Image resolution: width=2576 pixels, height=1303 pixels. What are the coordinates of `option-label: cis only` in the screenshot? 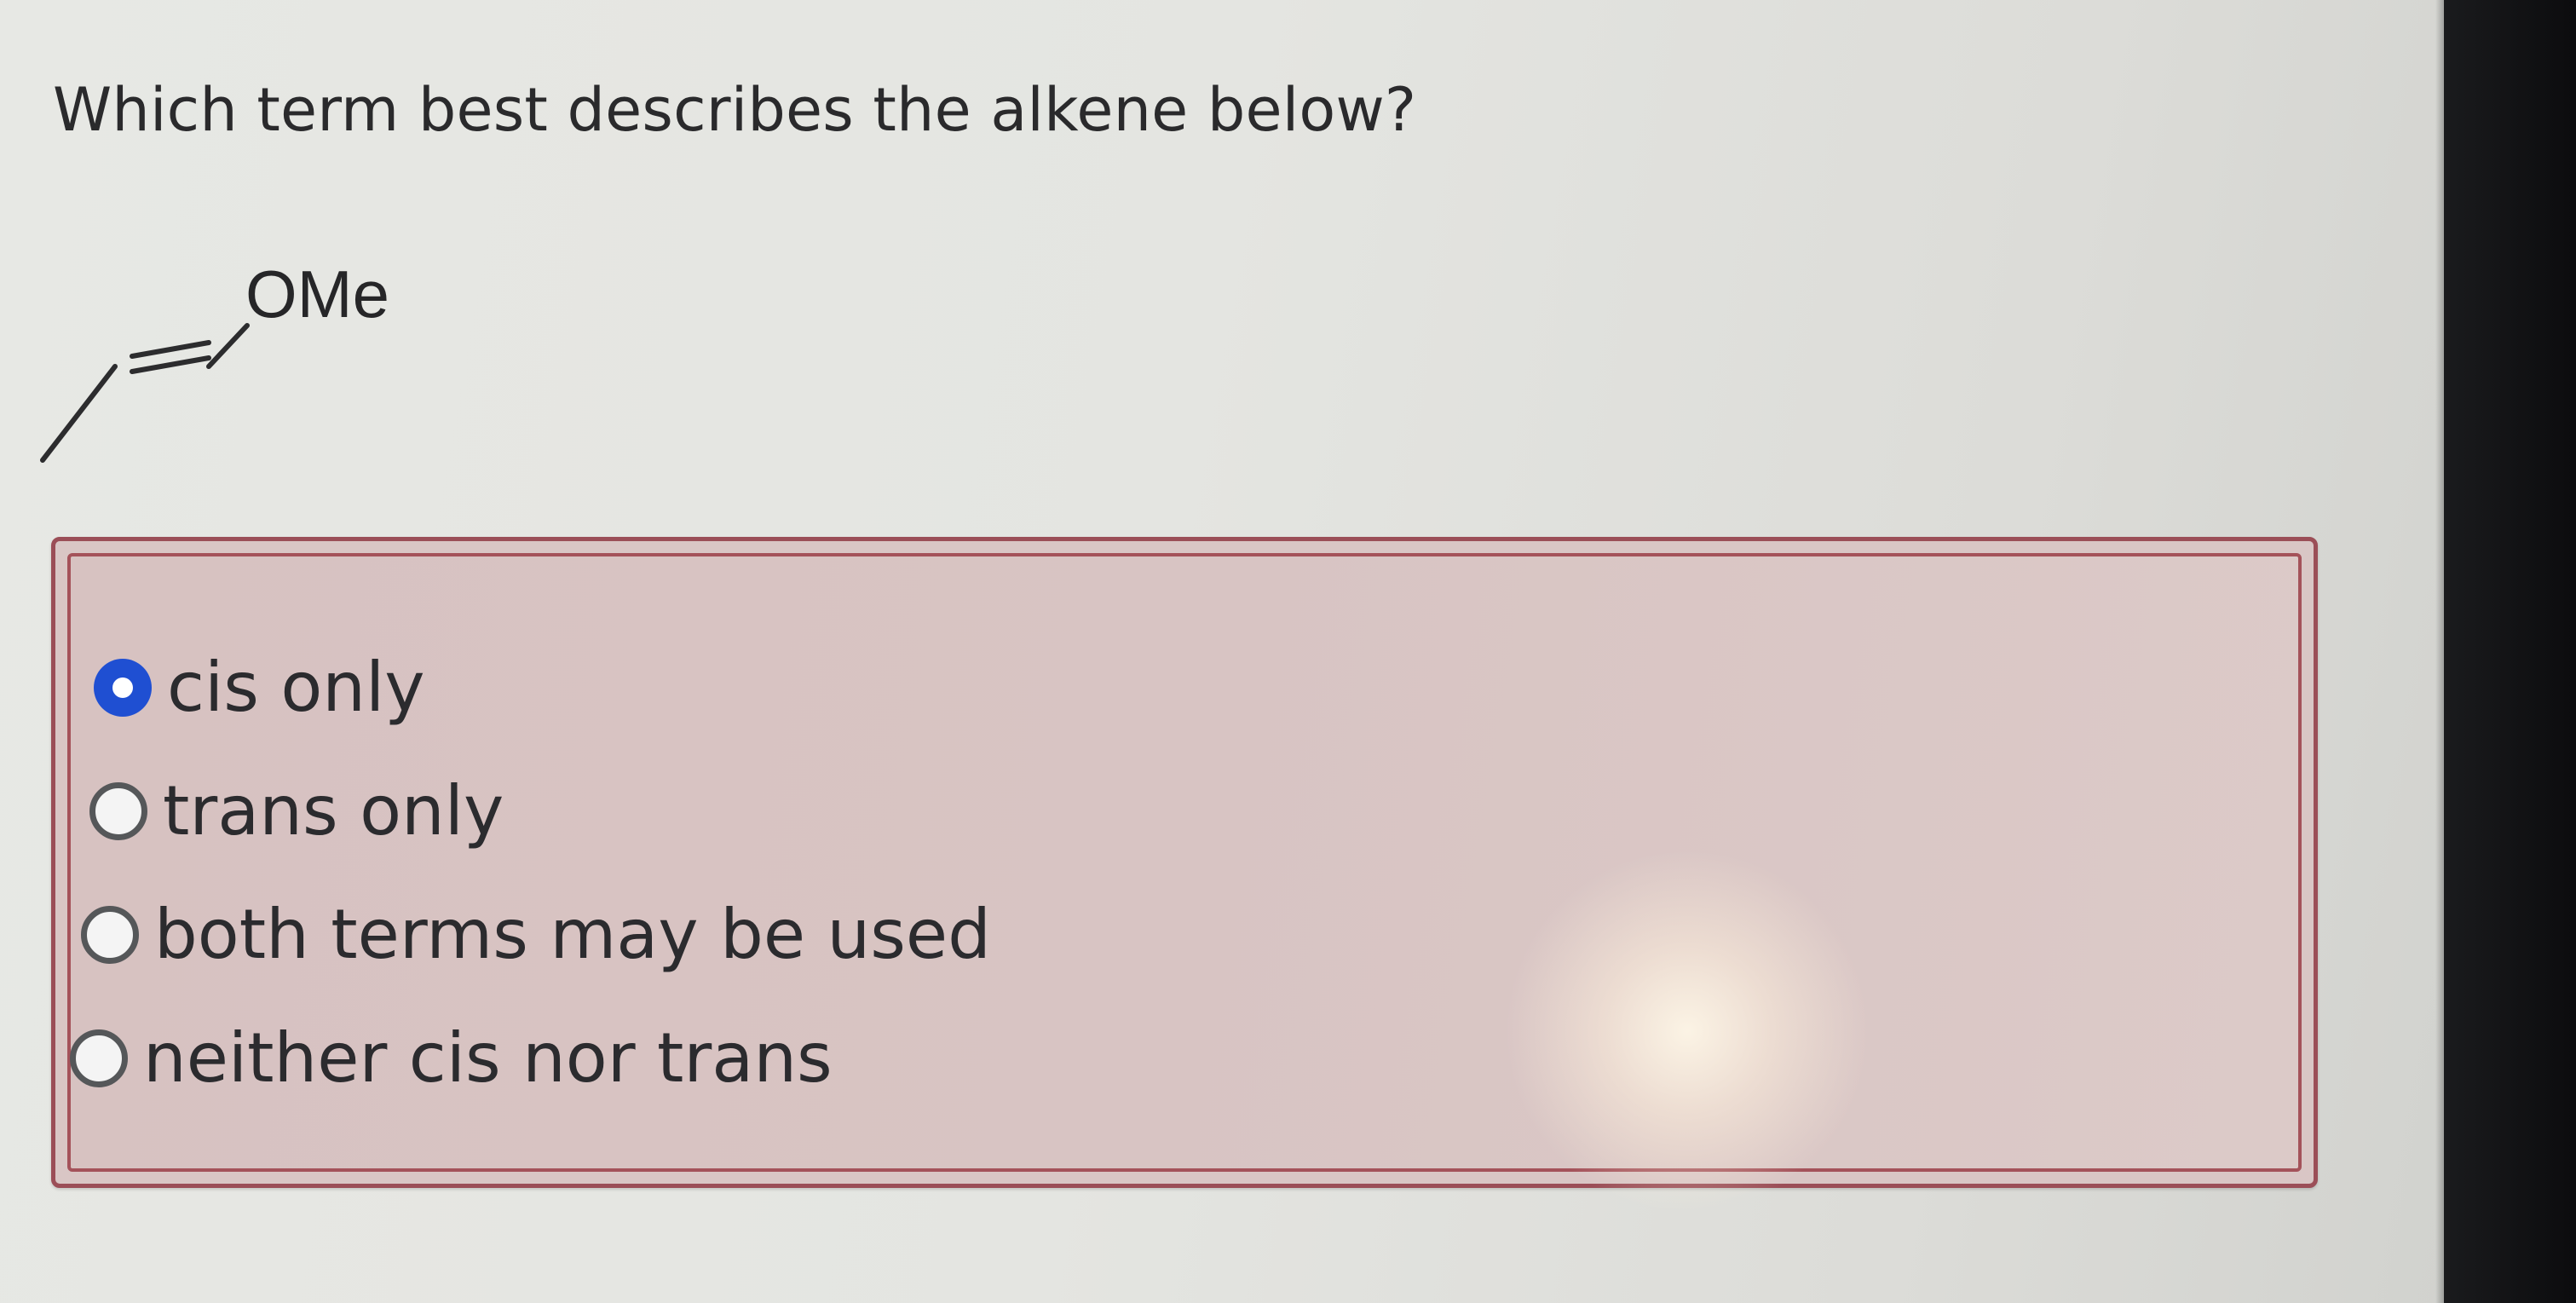 It's located at (296, 687).